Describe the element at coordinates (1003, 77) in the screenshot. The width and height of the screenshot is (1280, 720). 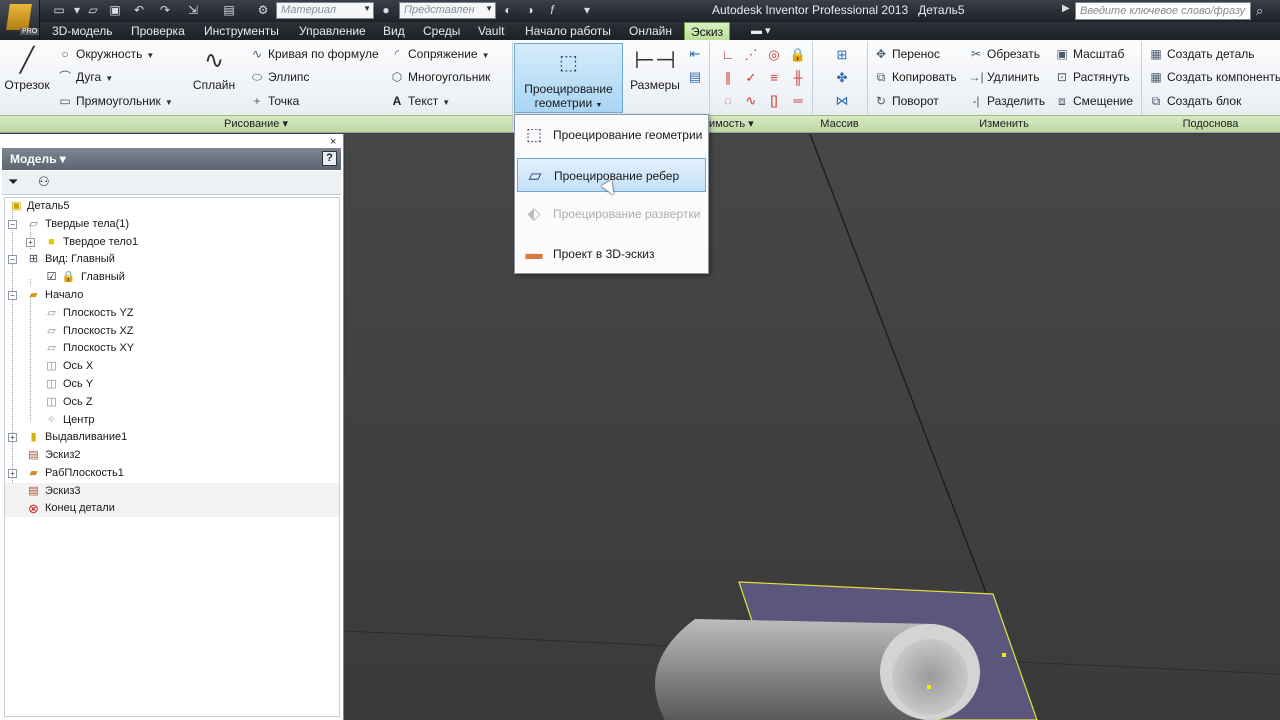
I see `extend-button: →| Удлинить` at that location.